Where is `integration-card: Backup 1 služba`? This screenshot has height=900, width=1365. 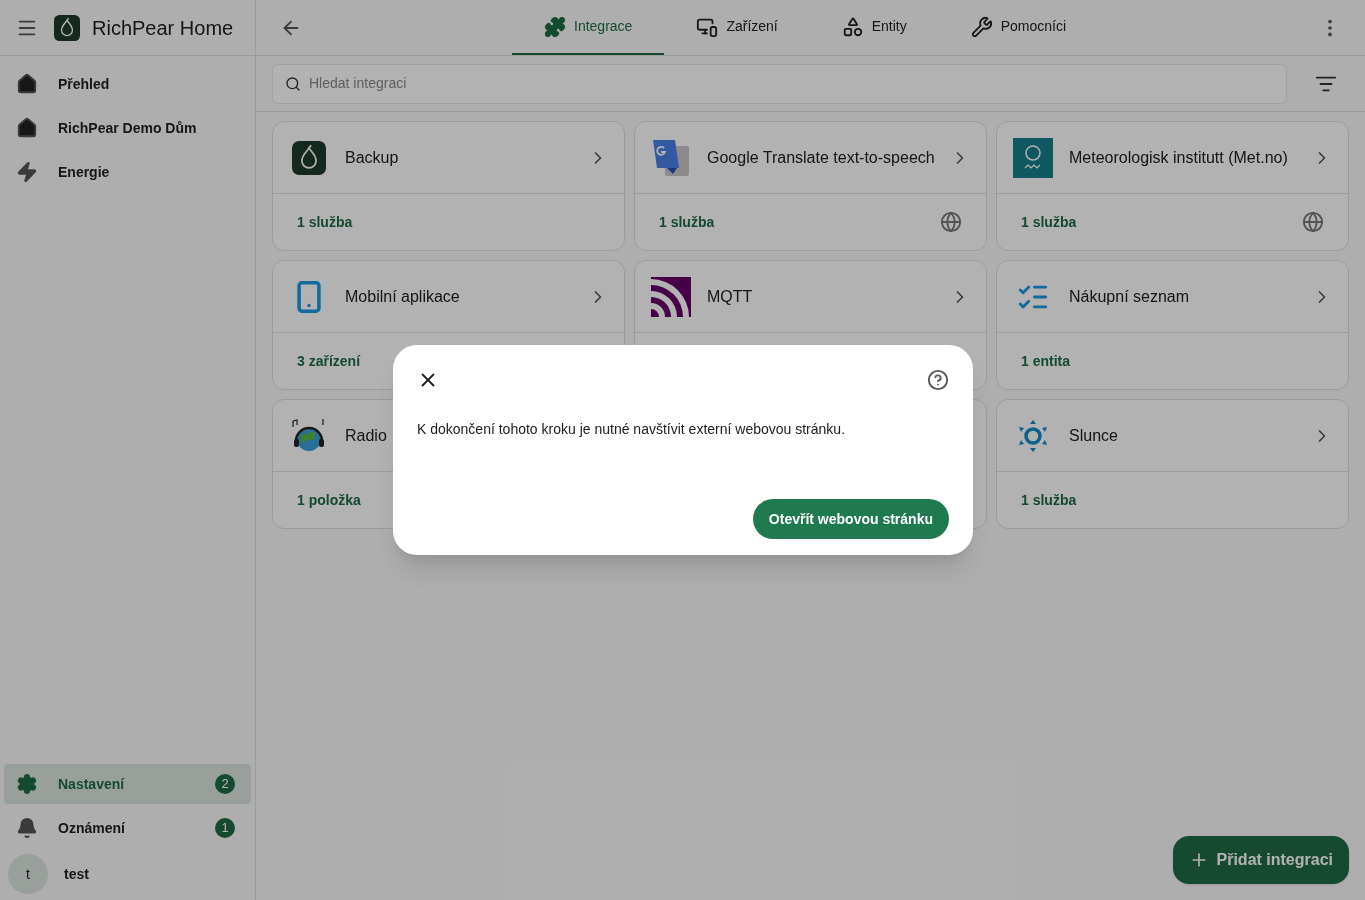 integration-card: Backup 1 služba is located at coordinates (448, 186).